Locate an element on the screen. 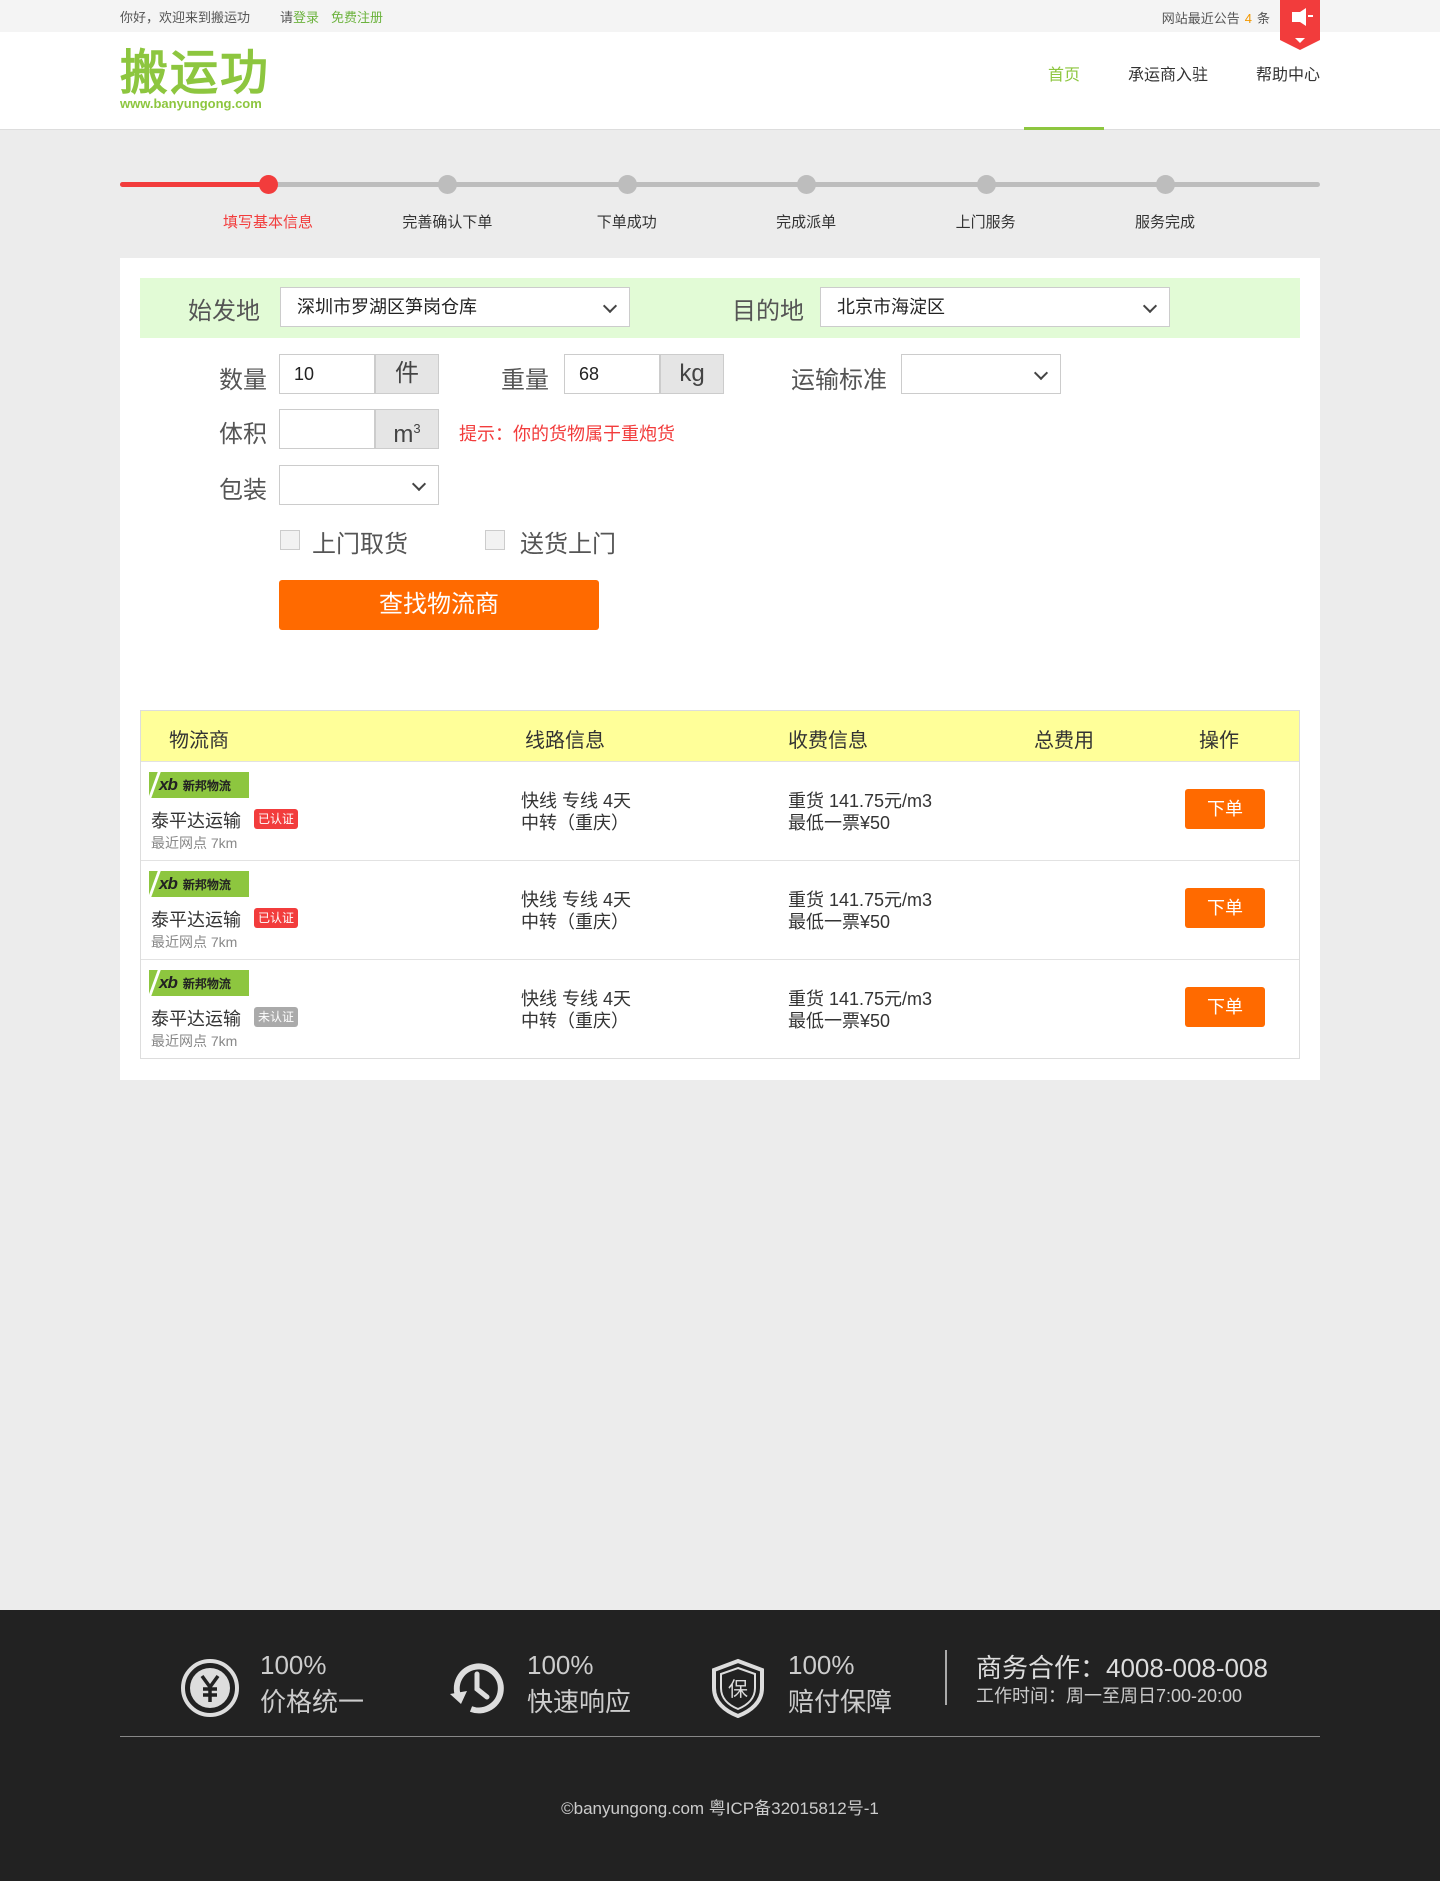  shield-guarantee-icon: 保 is located at coordinates (738, 1688).